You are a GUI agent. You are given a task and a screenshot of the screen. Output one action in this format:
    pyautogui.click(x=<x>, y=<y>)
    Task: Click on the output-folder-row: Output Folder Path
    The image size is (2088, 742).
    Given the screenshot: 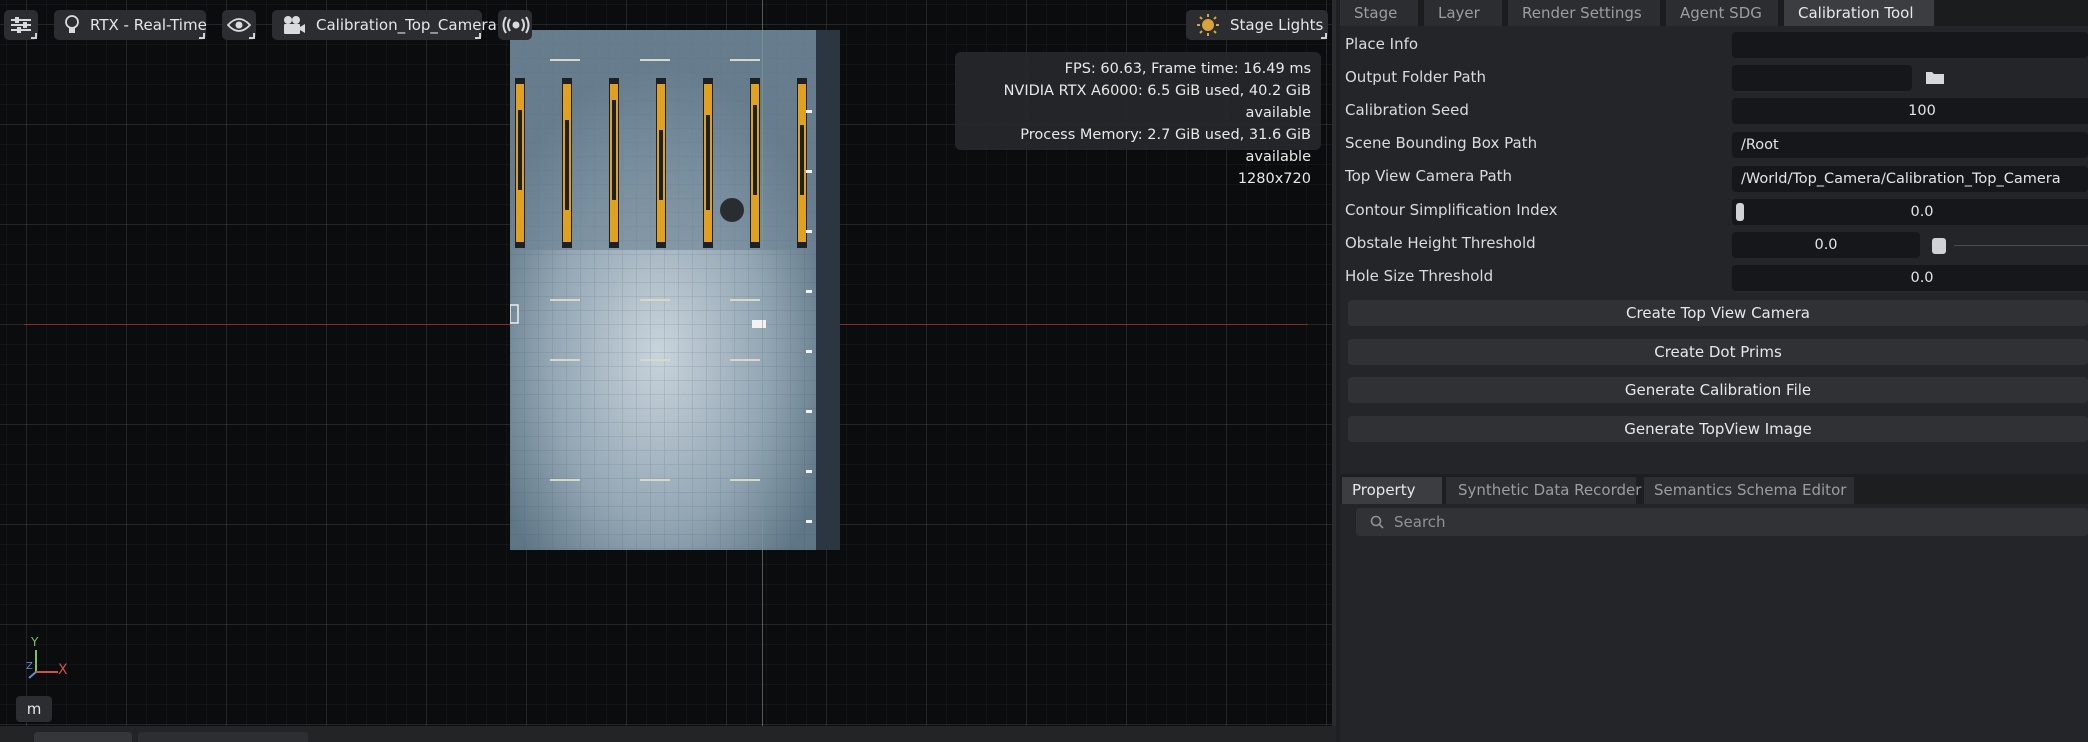 What is the action you would take?
    pyautogui.click(x=1714, y=78)
    